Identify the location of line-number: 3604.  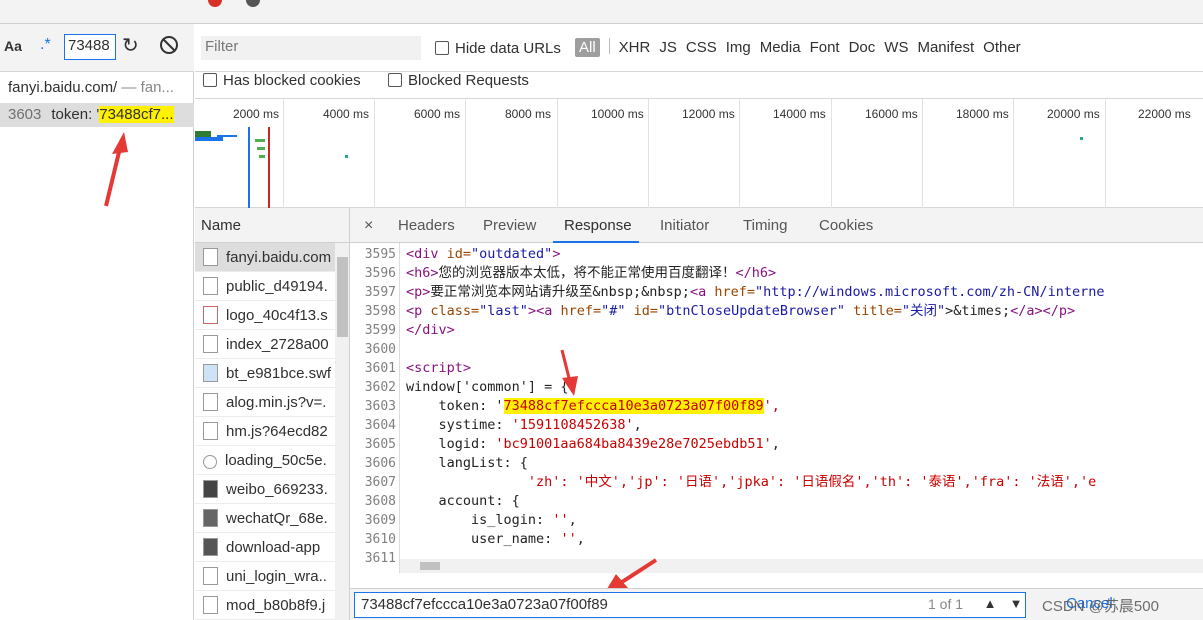
(380, 425).